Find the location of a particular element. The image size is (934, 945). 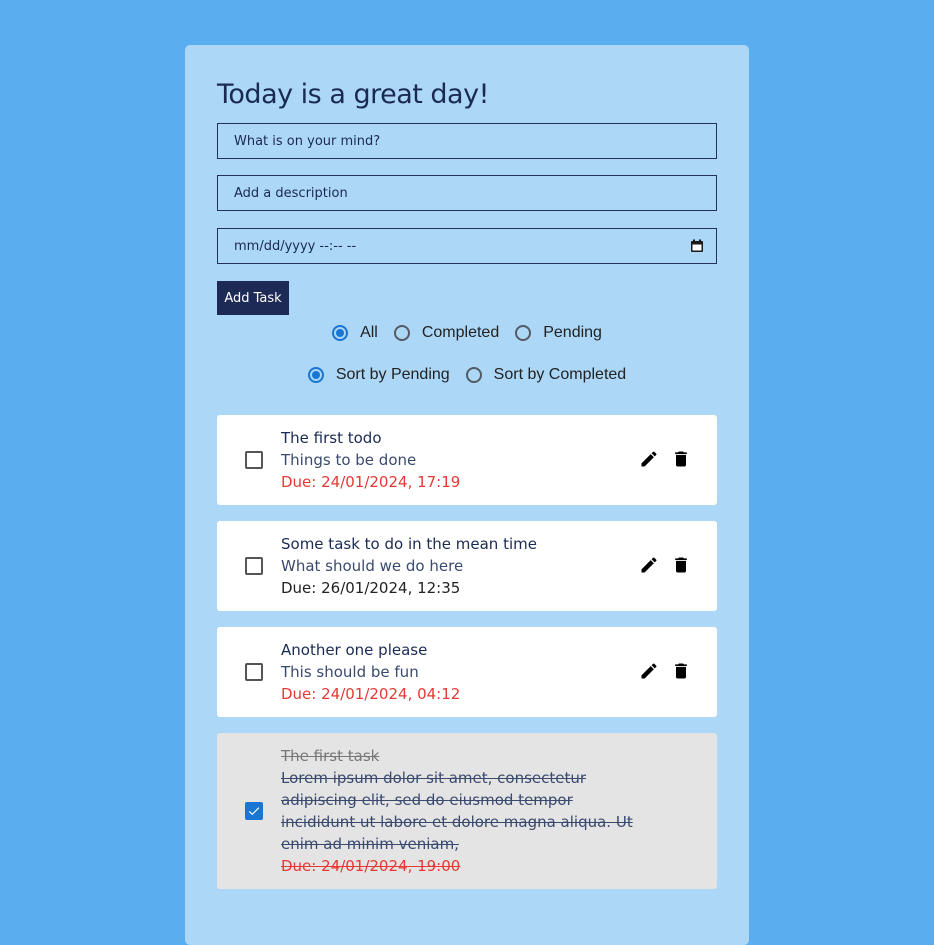

filter-option-label: All is located at coordinates (369, 332).